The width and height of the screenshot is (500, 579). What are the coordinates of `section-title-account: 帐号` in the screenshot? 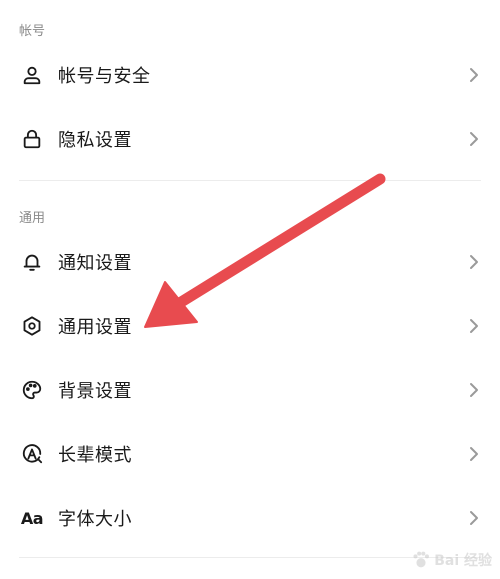 It's located at (32, 31).